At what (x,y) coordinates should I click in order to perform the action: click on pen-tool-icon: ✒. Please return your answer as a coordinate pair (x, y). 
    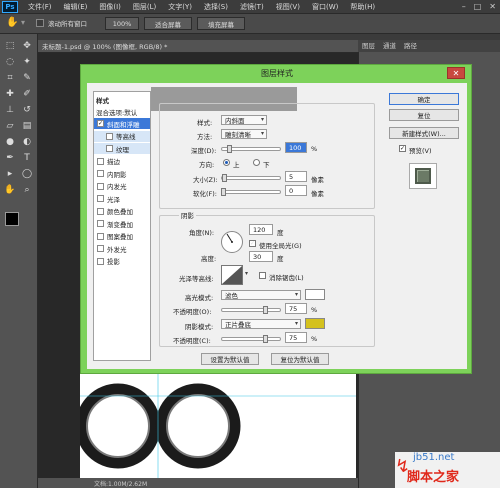
    Looking at the image, I should click on (10, 158).